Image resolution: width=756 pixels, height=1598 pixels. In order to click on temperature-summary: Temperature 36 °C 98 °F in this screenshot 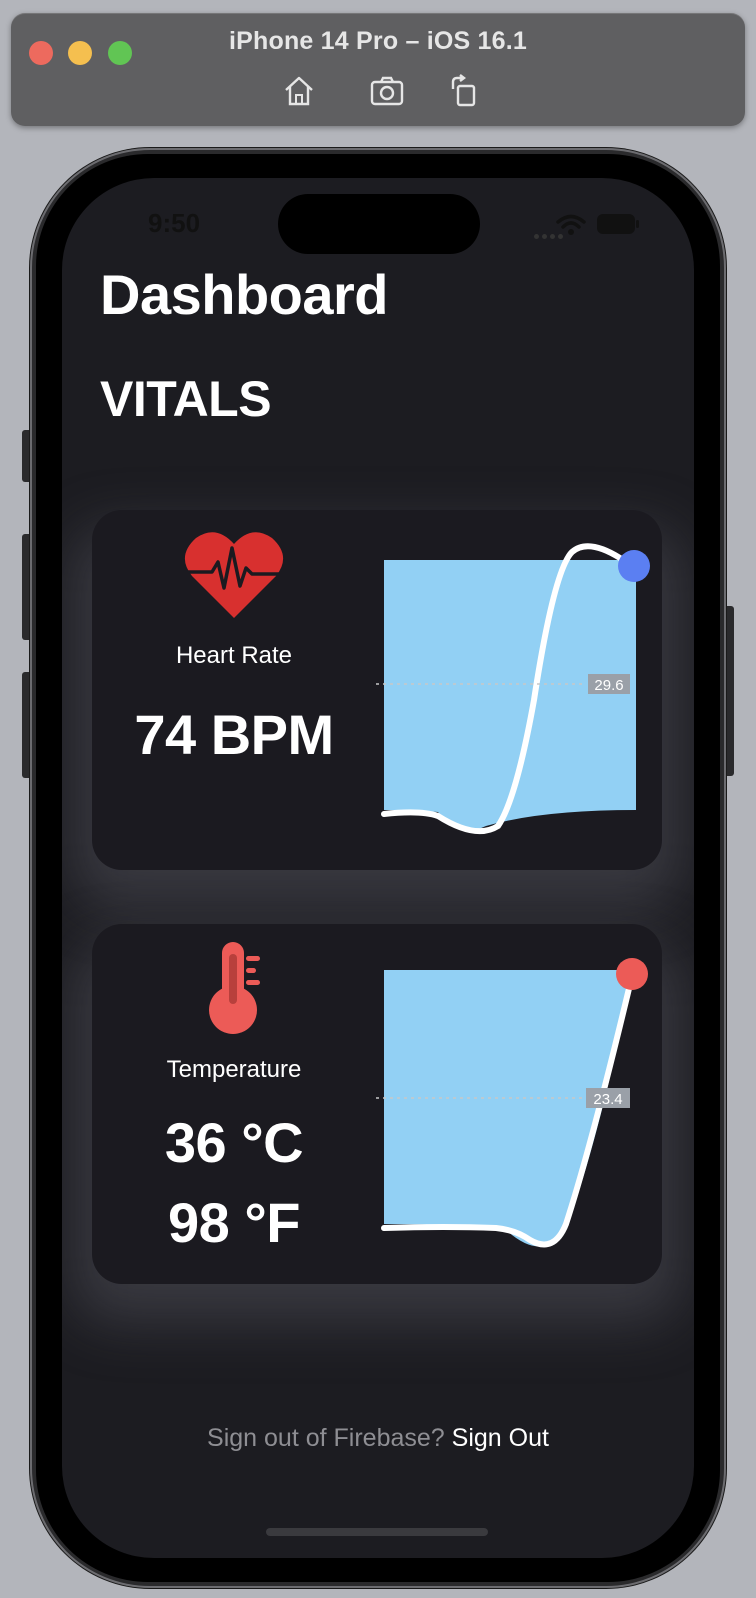, I will do `click(234, 1104)`.